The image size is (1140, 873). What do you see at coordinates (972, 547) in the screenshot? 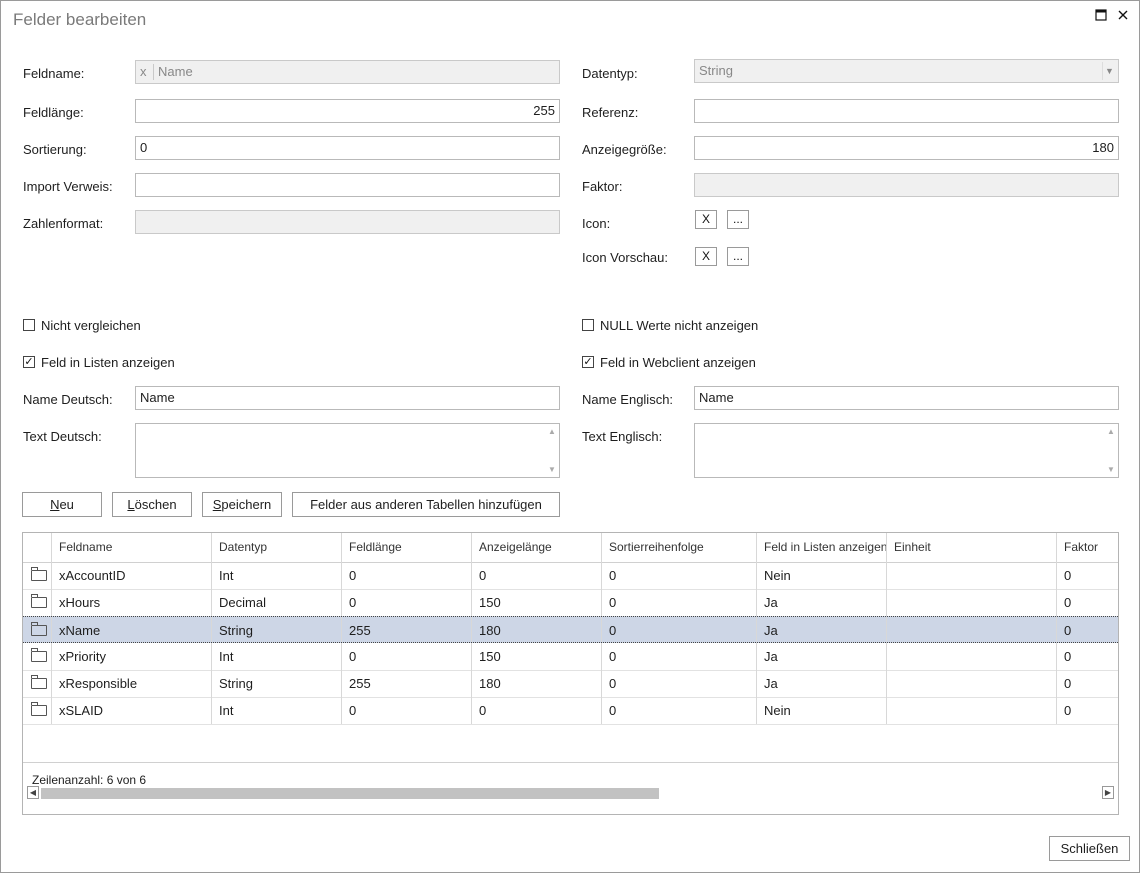
I see `column-header: Einheit` at bounding box center [972, 547].